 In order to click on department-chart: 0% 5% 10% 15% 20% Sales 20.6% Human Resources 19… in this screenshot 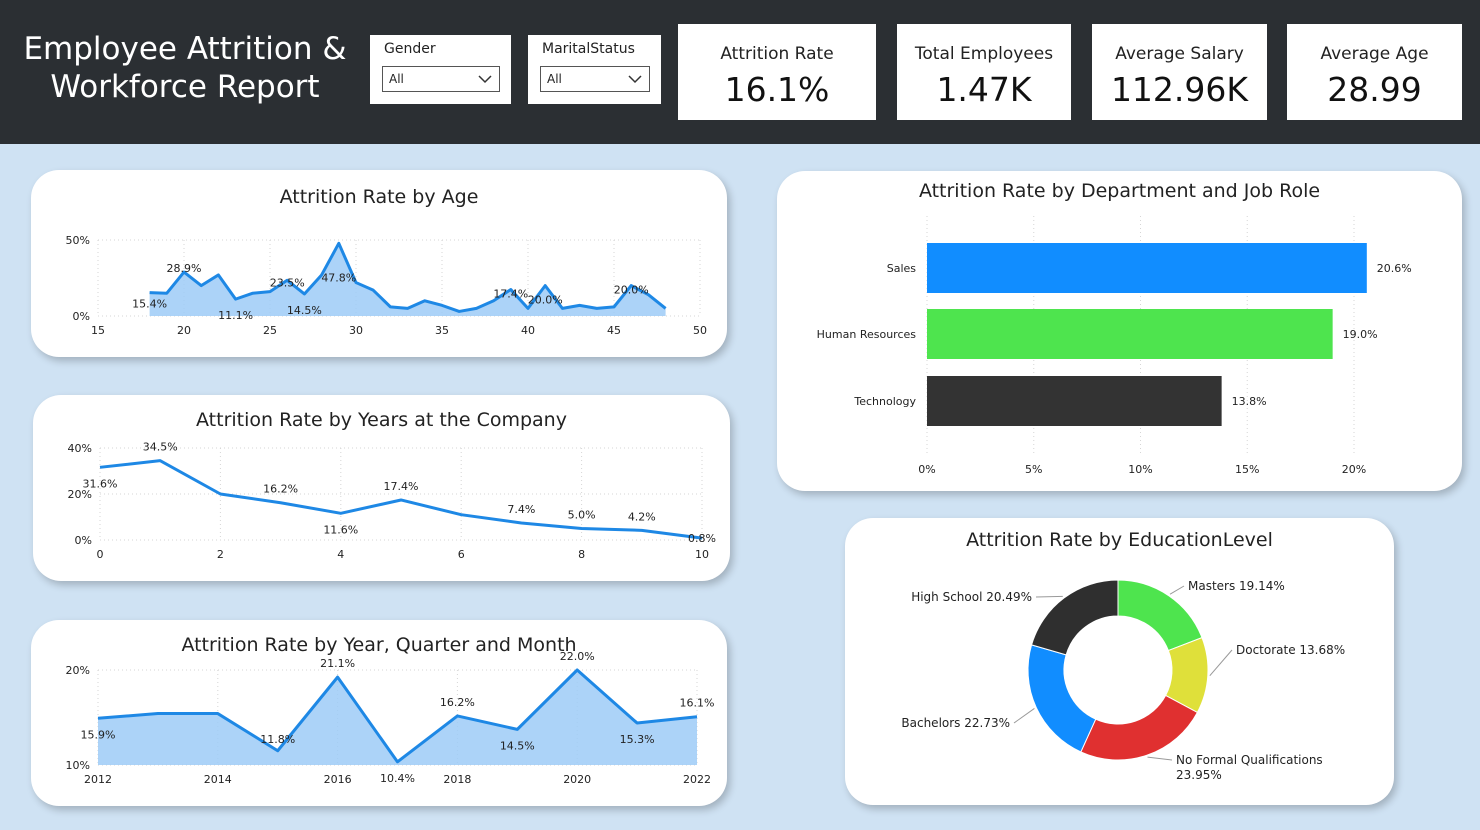, I will do `click(1114, 346)`.